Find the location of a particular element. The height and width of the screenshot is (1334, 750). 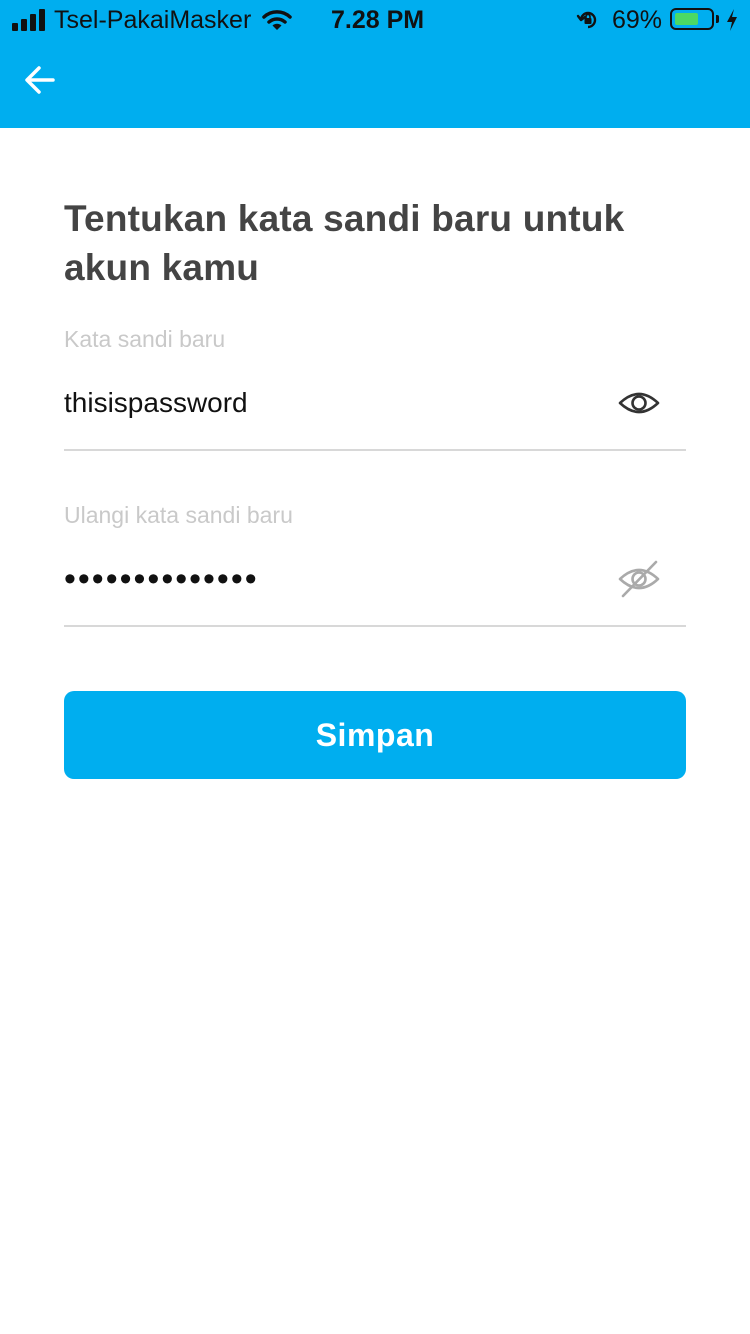

save-button: Simpan is located at coordinates (375, 735).